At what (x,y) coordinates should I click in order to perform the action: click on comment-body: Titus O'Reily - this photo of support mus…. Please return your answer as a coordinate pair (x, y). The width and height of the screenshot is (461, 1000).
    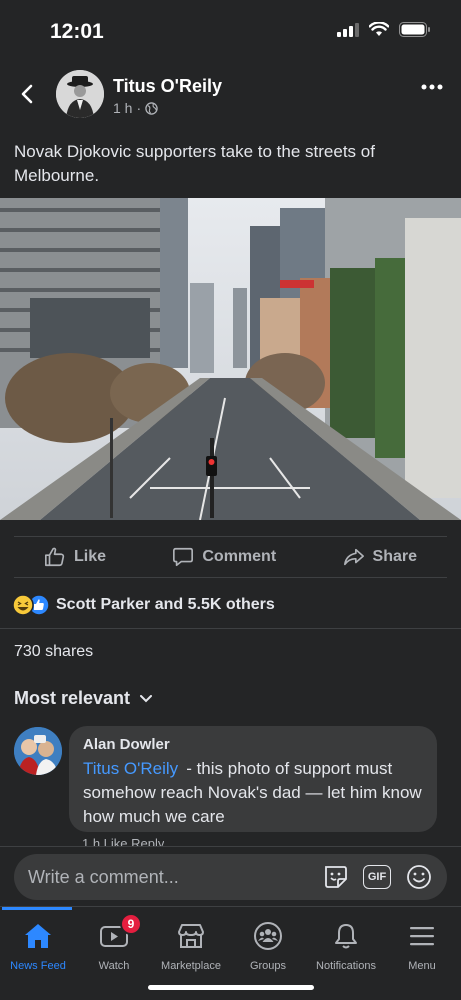
    Looking at the image, I should click on (253, 793).